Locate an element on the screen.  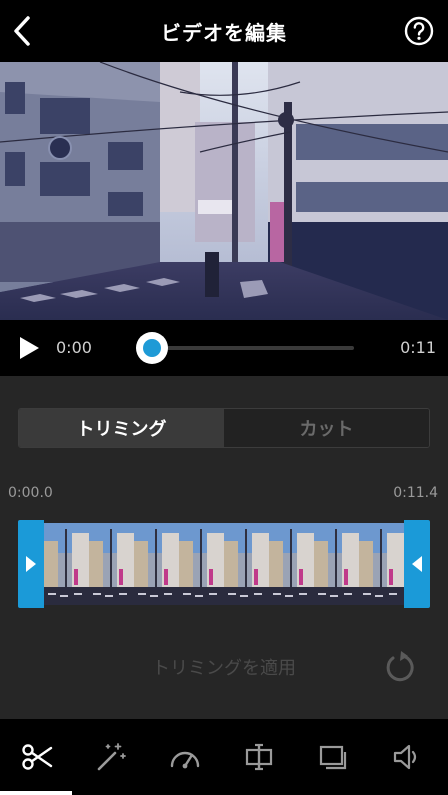
filter-tool-button is located at coordinates (111, 757).